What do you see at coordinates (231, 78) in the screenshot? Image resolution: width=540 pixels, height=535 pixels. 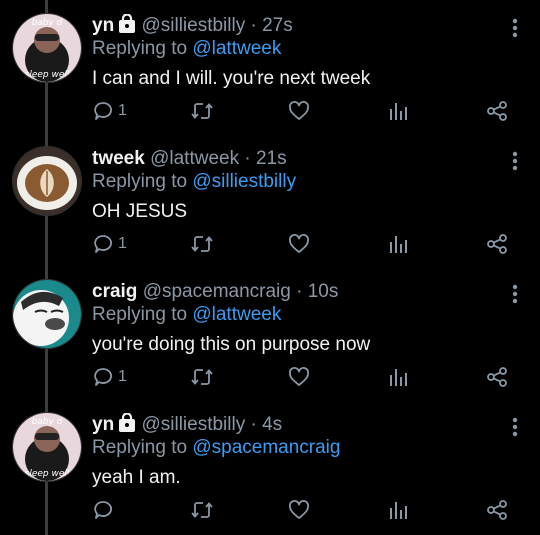 I see `tweet-text: I can and I will. you're next tweek` at bounding box center [231, 78].